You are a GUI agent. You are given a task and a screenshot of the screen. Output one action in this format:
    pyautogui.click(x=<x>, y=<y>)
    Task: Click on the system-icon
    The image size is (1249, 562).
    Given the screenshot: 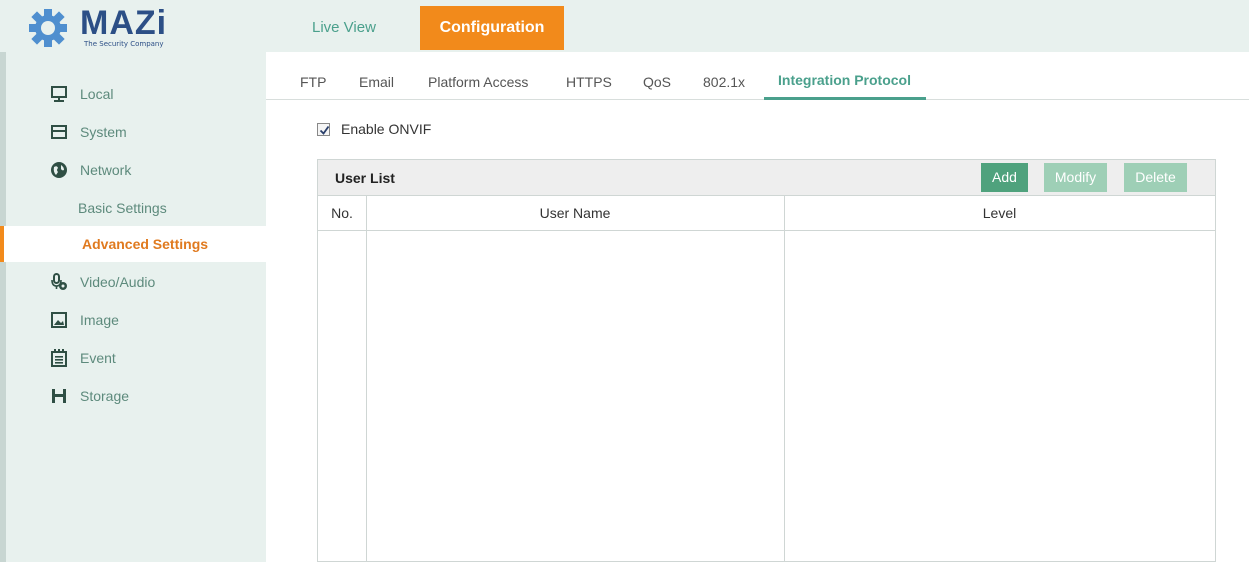 What is the action you would take?
    pyautogui.click(x=59, y=132)
    